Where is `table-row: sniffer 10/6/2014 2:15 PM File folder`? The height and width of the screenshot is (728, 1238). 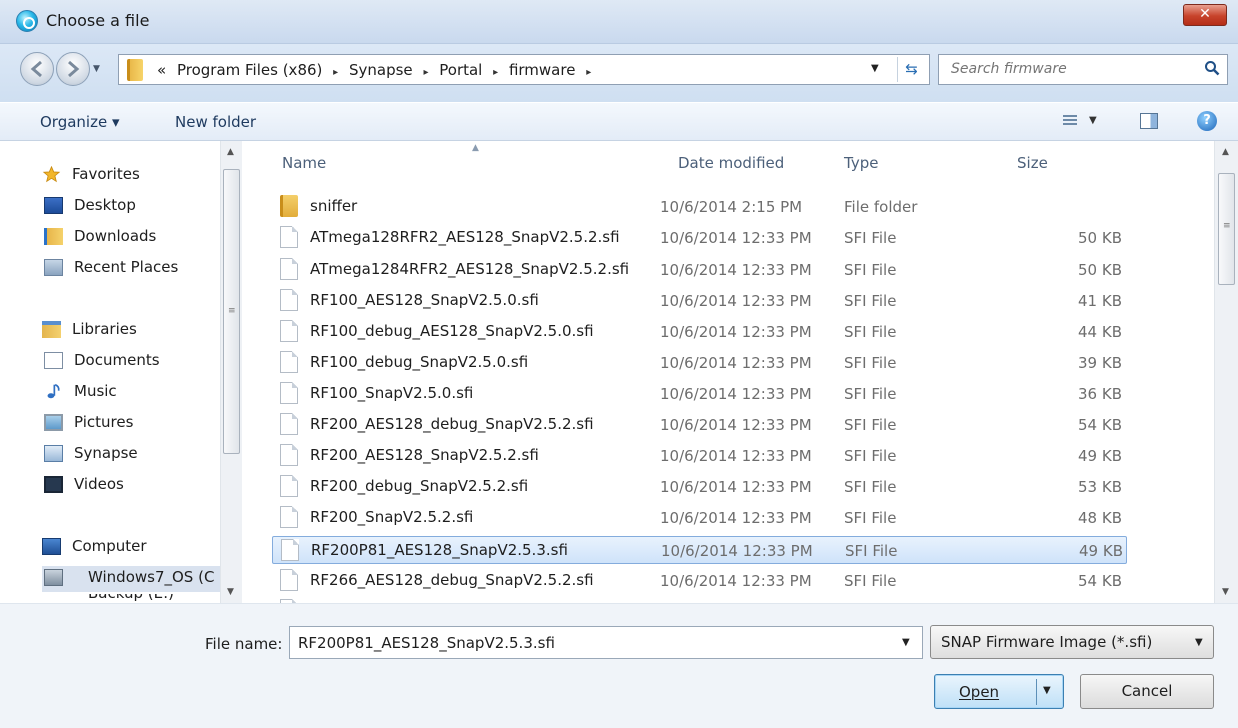 table-row: sniffer 10/6/2014 2:15 PM File folder is located at coordinates (699, 207).